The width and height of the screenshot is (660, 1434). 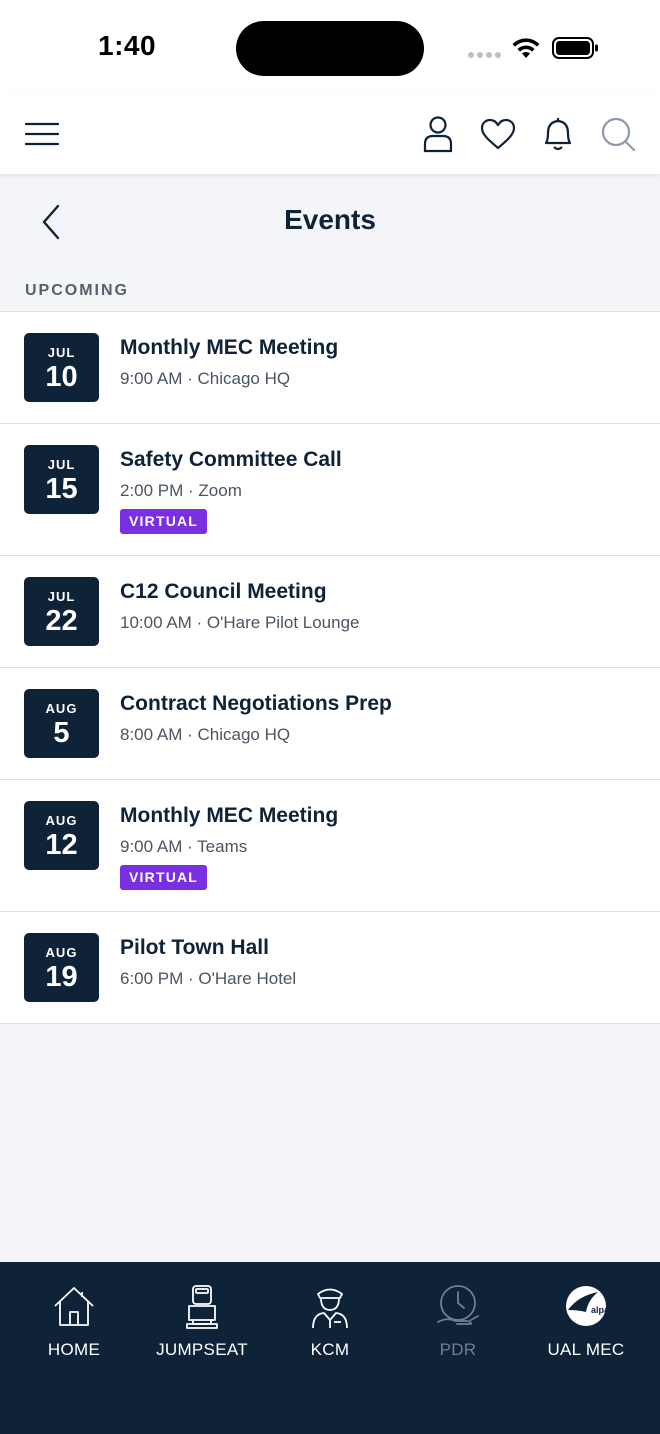 What do you see at coordinates (61, 845) in the screenshot?
I see `date-day: 12` at bounding box center [61, 845].